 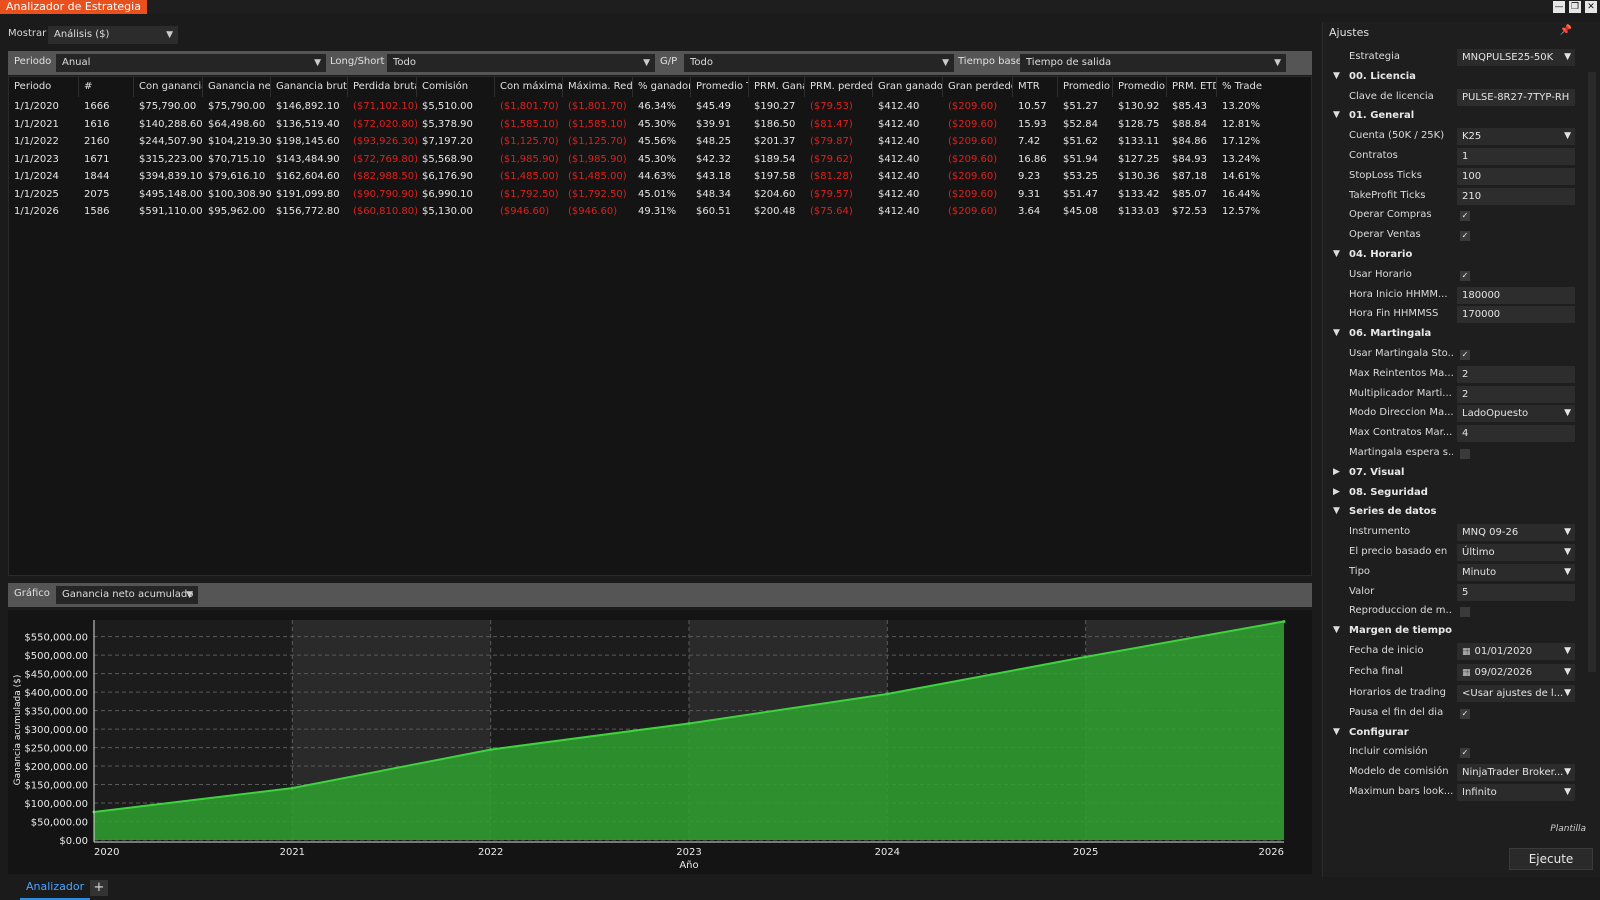 I want to click on property-label: Instrumento, so click(x=1380, y=532).